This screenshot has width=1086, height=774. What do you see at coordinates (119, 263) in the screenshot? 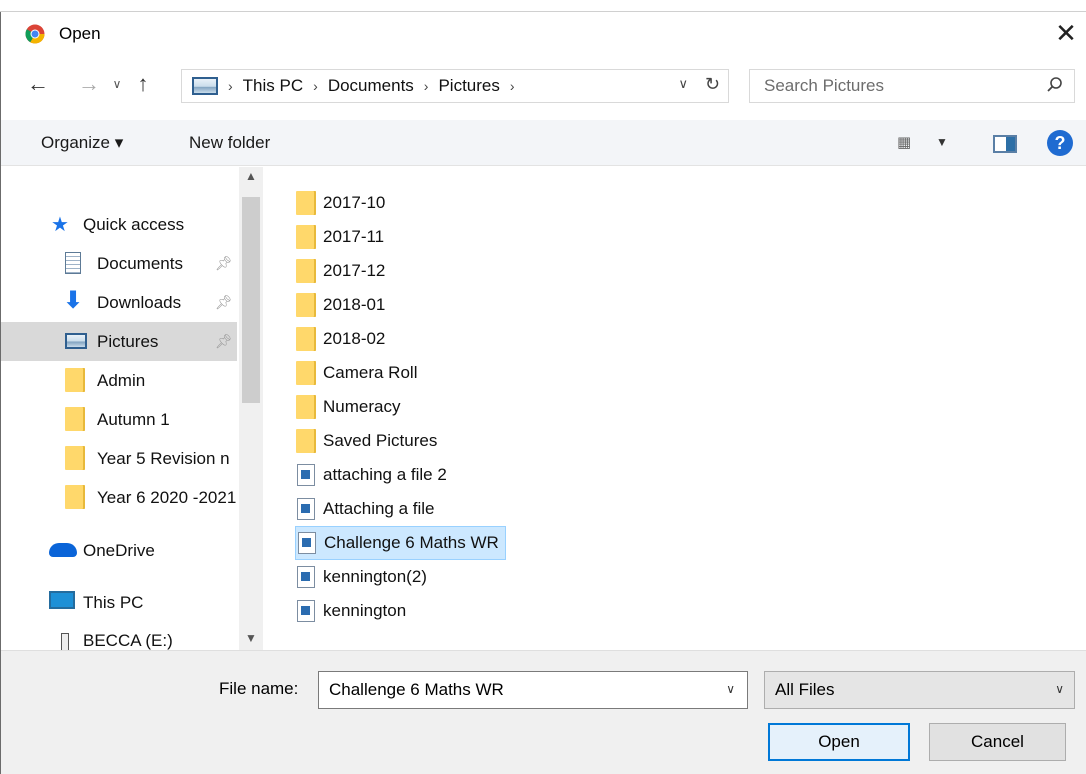
I see `nav-item-documents: Documents 📌︎` at bounding box center [119, 263].